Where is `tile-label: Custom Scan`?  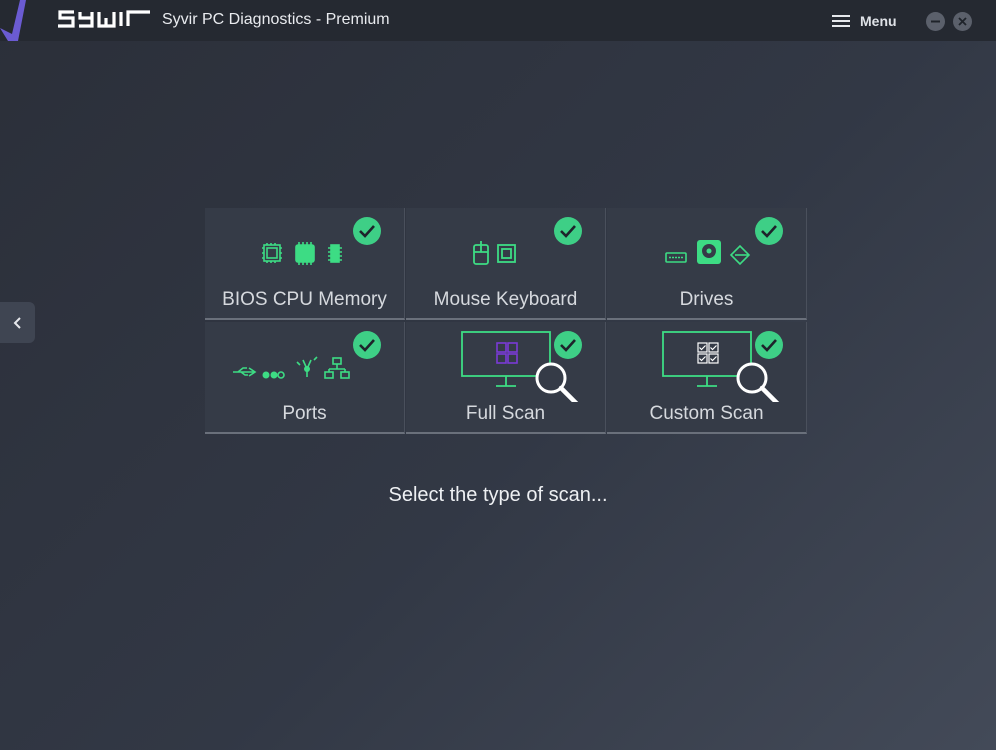 tile-label: Custom Scan is located at coordinates (706, 413).